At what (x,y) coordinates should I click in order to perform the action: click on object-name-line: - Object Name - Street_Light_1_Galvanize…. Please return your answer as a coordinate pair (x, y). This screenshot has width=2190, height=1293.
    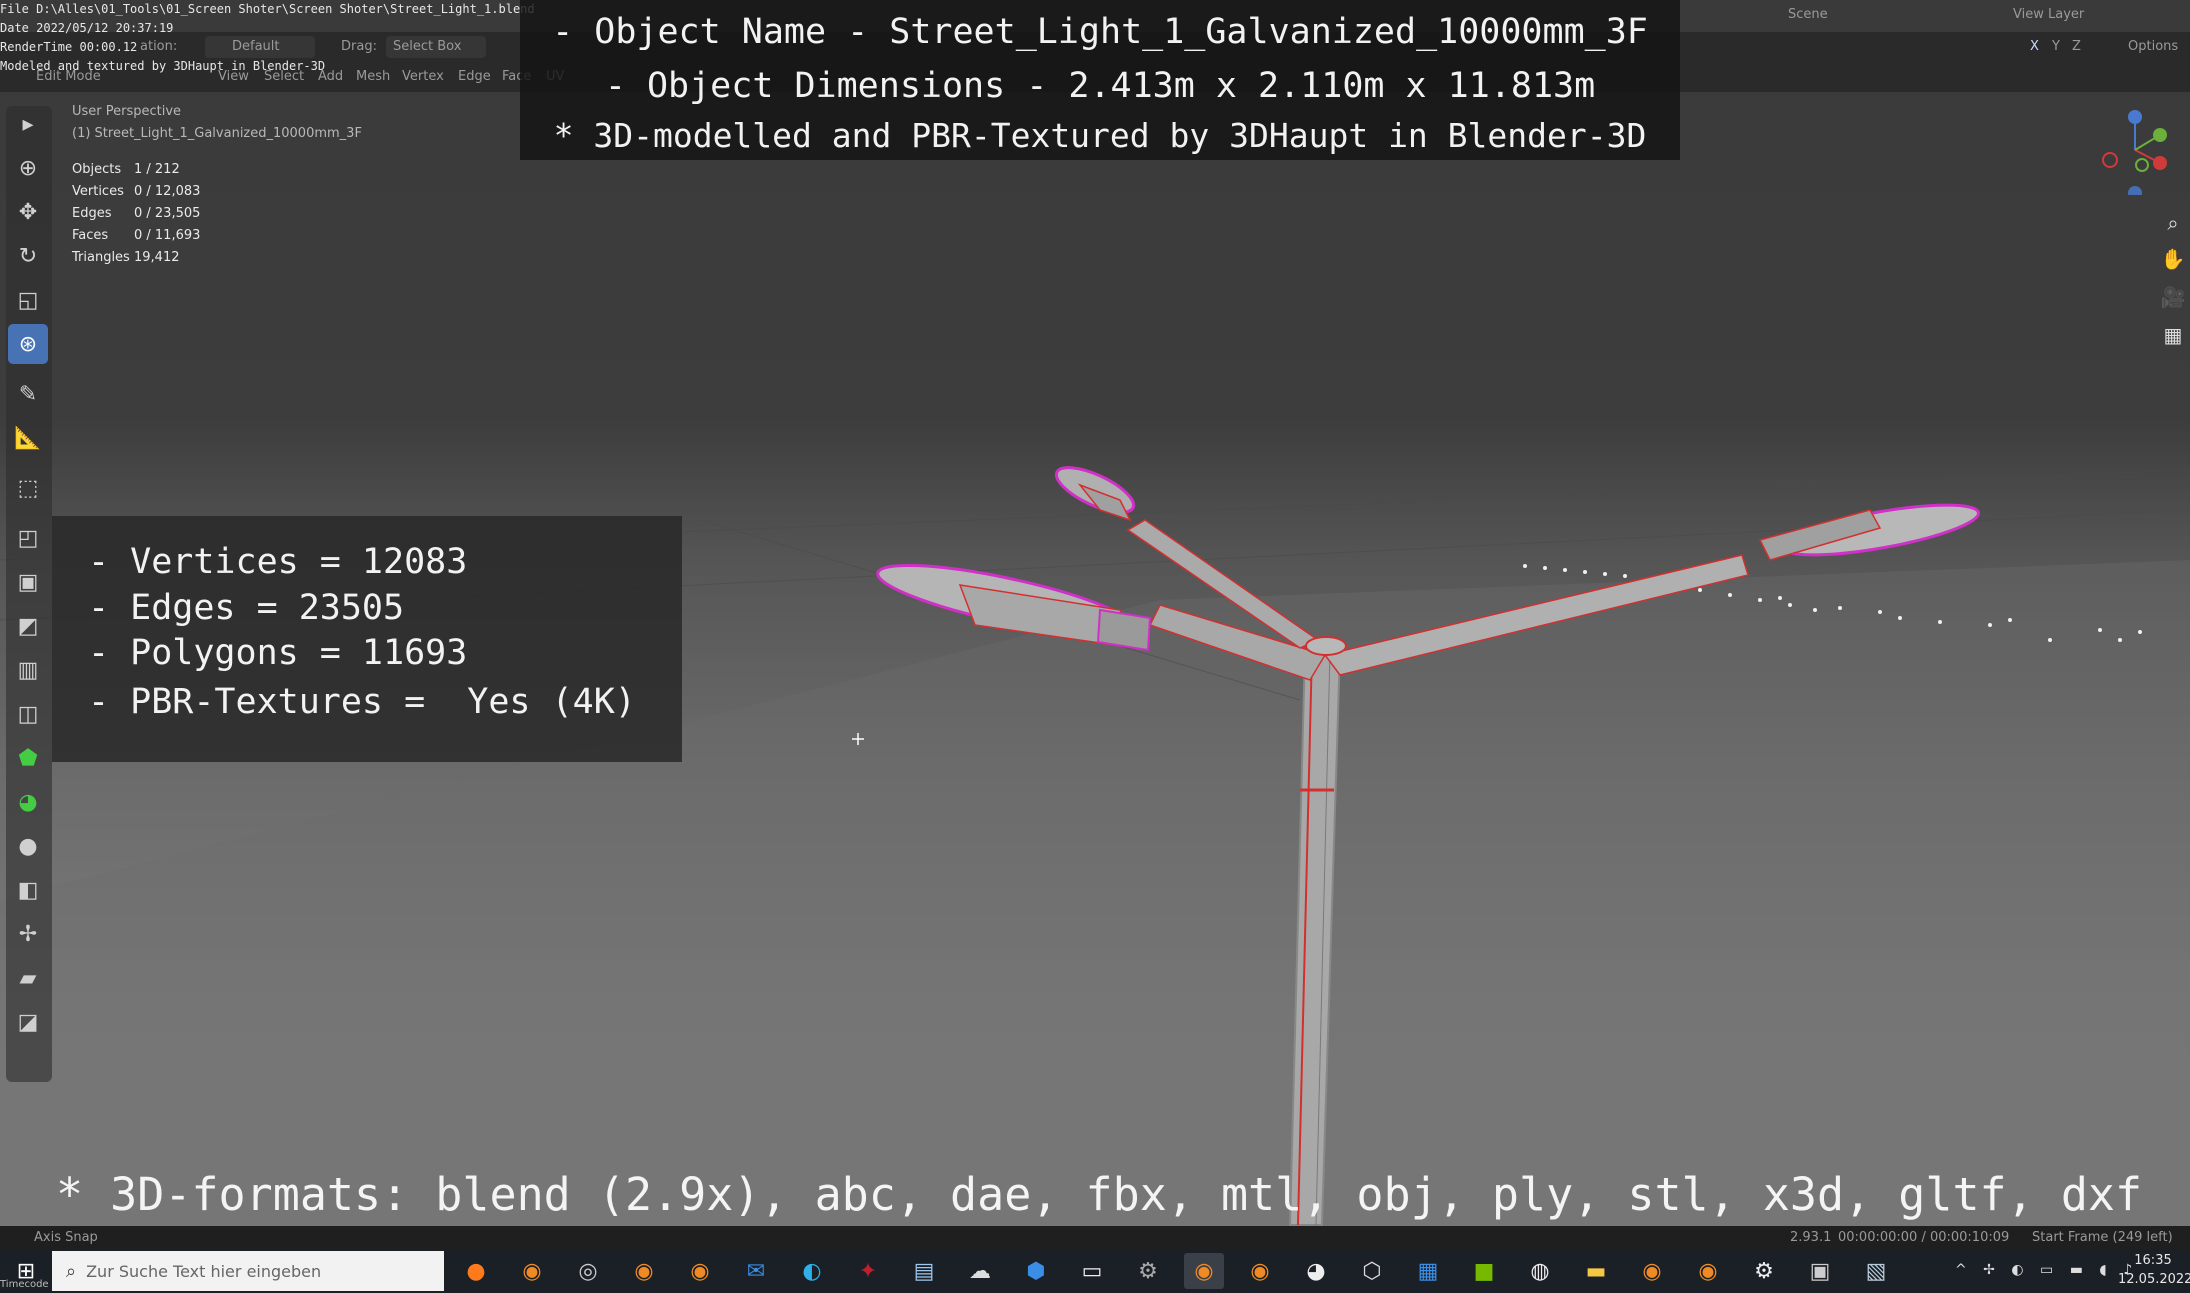
    Looking at the image, I should click on (1100, 32).